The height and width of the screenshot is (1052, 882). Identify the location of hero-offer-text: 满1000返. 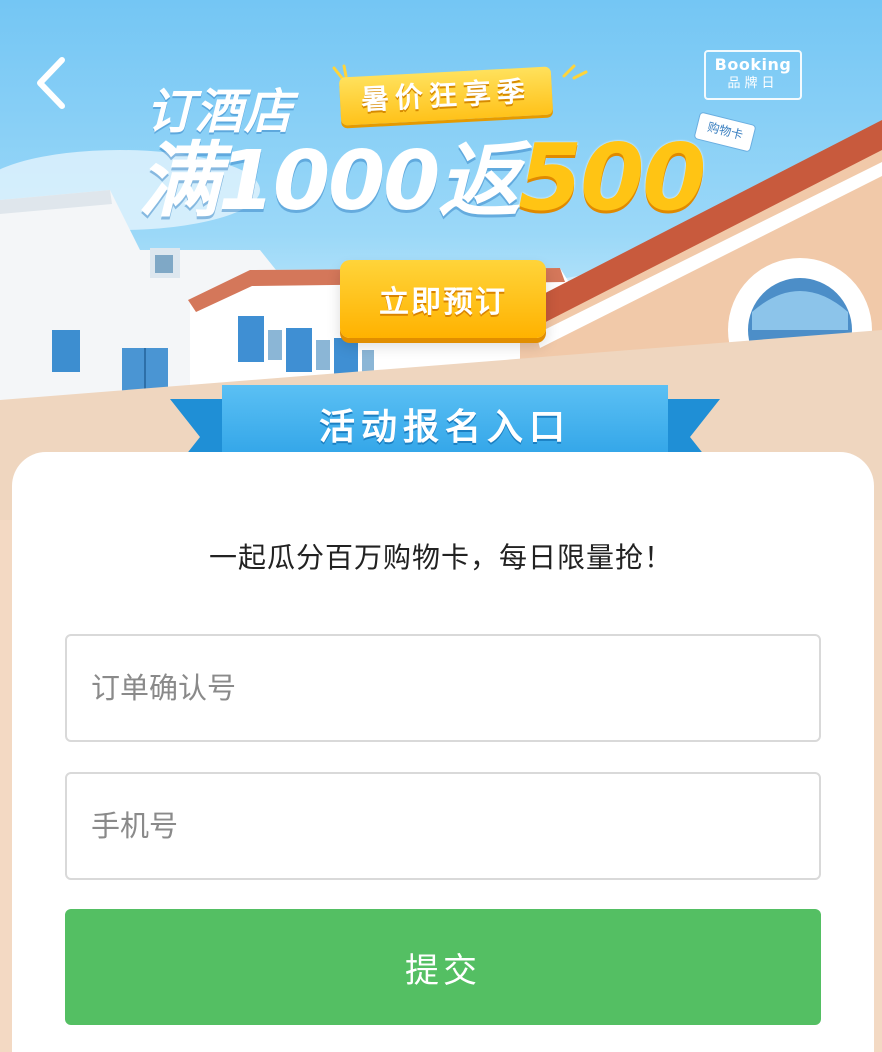
(329, 181).